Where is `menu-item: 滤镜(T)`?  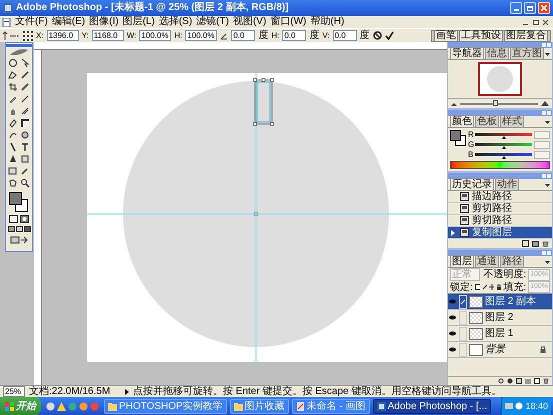 menu-item: 滤镜(T) is located at coordinates (212, 22).